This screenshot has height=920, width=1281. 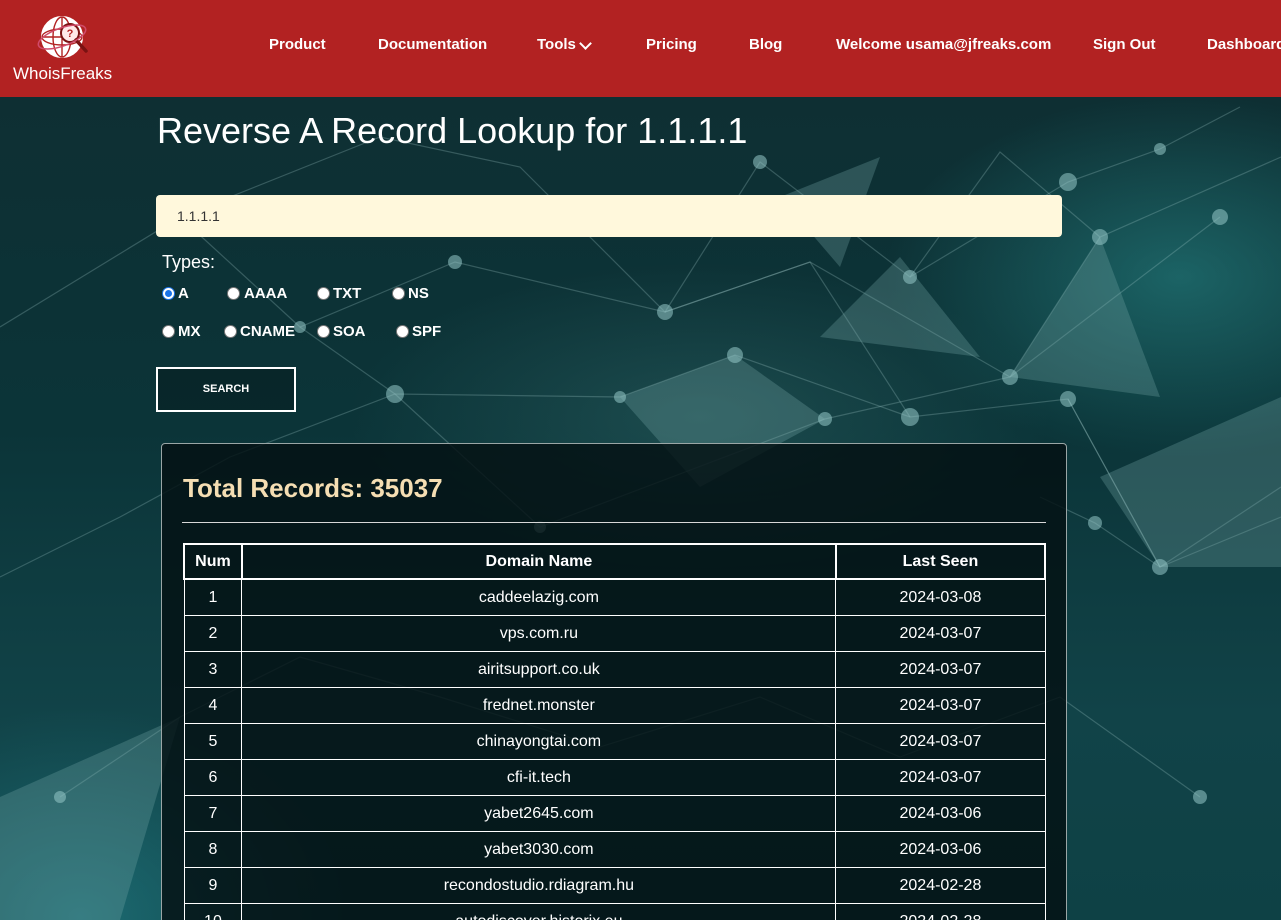 What do you see at coordinates (62, 37) in the screenshot?
I see `globe-magnifier-icon: ?` at bounding box center [62, 37].